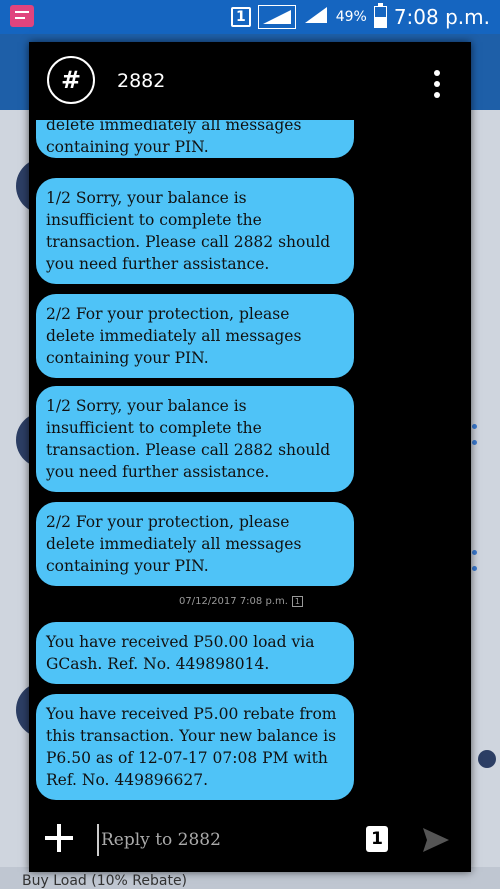 Image resolution: width=500 pixels, height=889 pixels. Describe the element at coordinates (71, 80) in the screenshot. I see `contact-avatar: #` at that location.